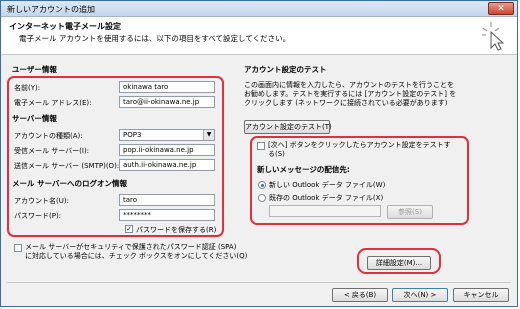 This screenshot has height=309, width=520. What do you see at coordinates (51, 9) in the screenshot?
I see `window-title: 新しいアカウントの追加` at bounding box center [51, 9].